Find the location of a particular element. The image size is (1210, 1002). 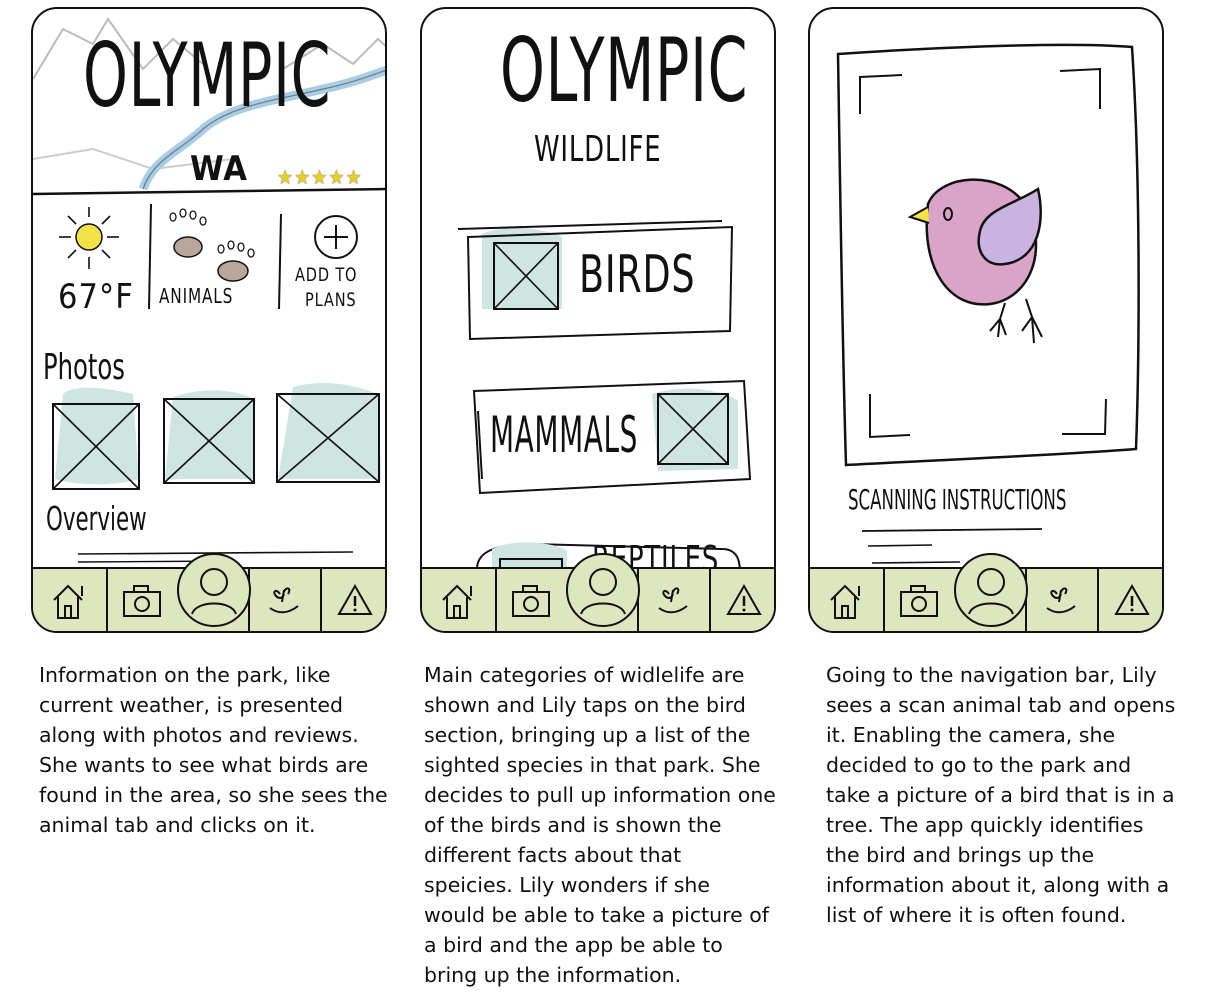

scanning-instructions-heading: SCANNING INSTRUCTIONS is located at coordinates (957, 499).